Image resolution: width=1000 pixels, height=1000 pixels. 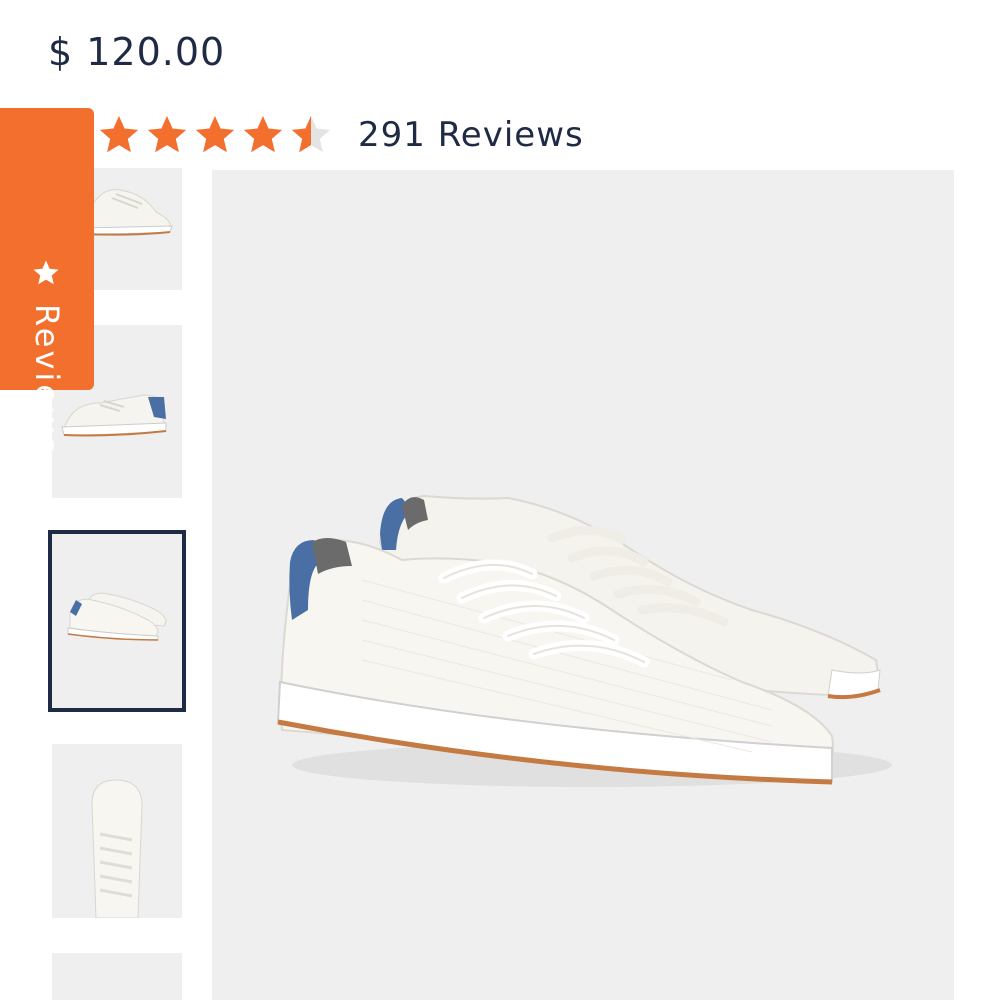 What do you see at coordinates (117, 848) in the screenshot?
I see `shoe-top-image` at bounding box center [117, 848].